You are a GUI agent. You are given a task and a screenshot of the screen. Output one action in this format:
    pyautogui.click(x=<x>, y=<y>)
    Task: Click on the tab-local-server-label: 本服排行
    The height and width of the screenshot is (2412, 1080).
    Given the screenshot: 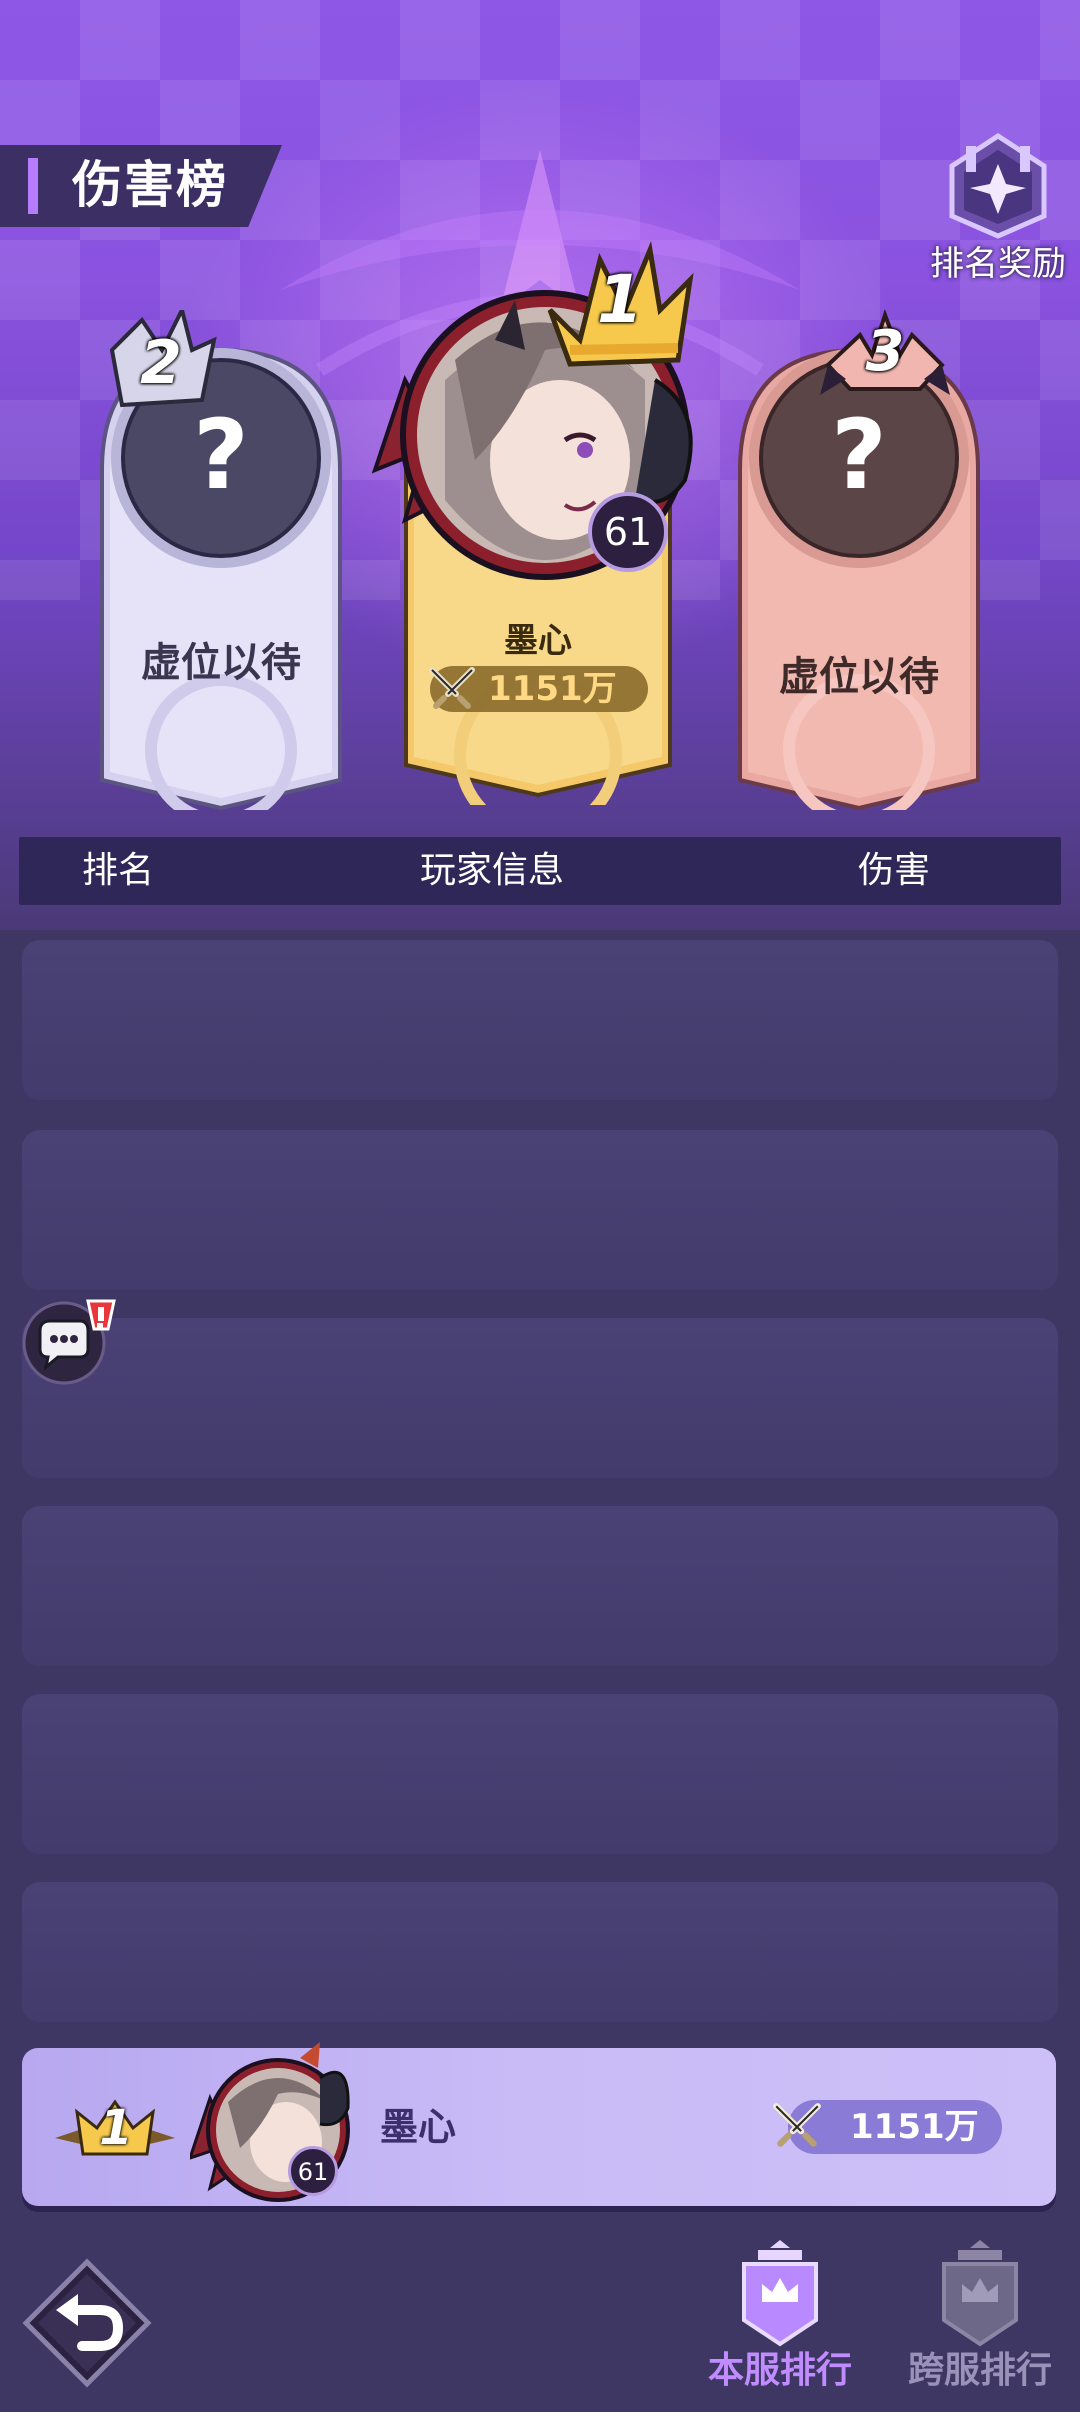 What is the action you would take?
    pyautogui.click(x=779, y=2370)
    